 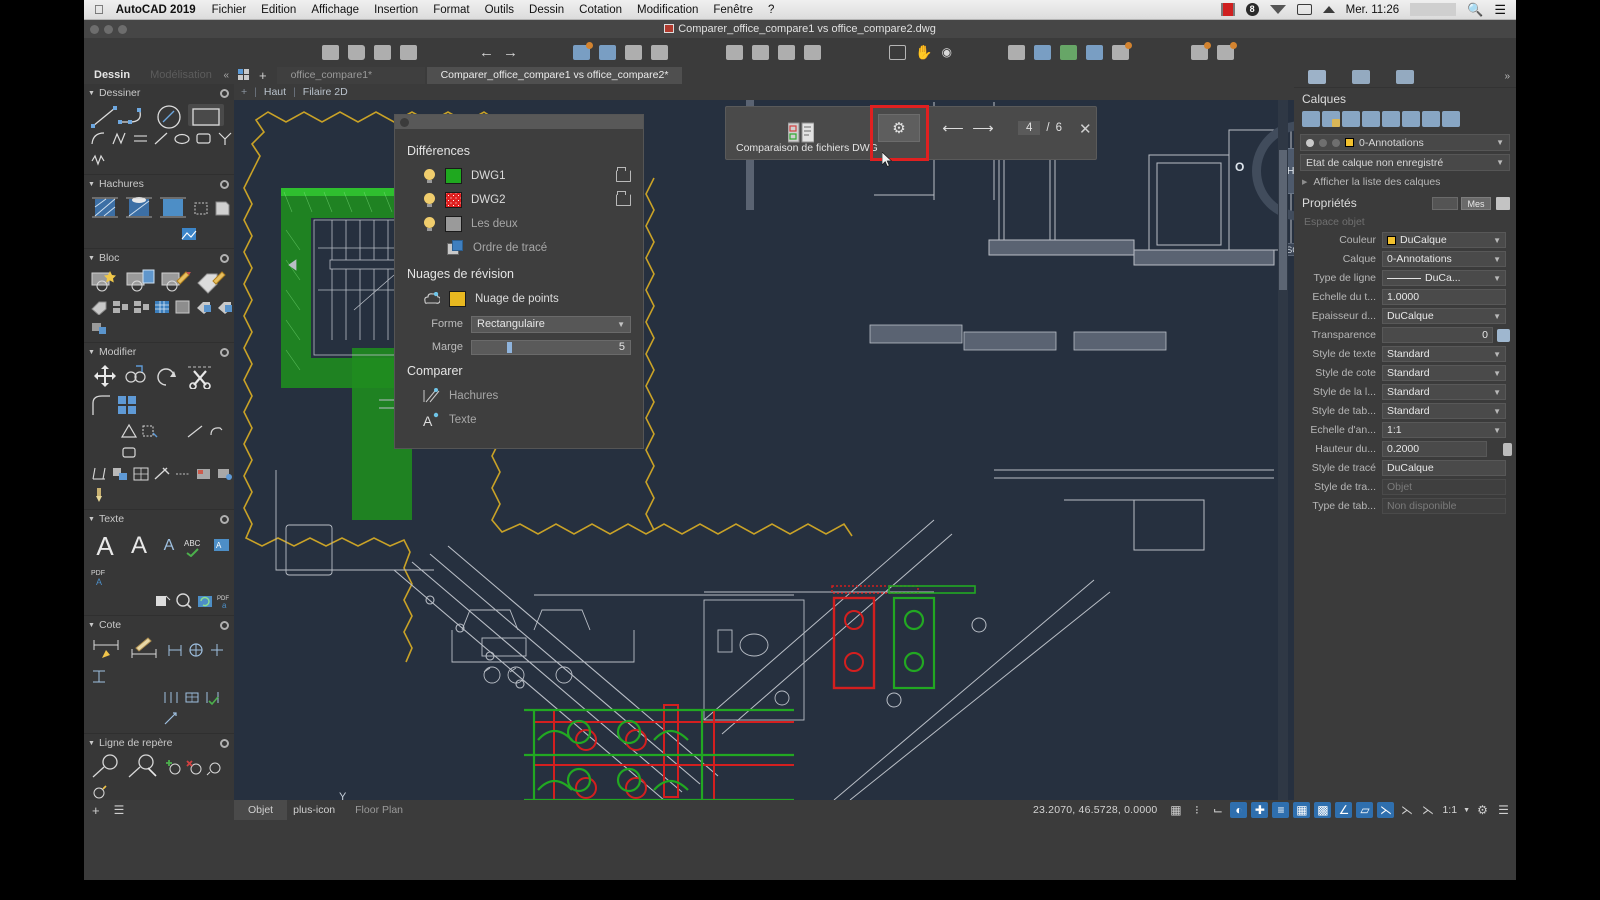 I want to click on create-block-icon, so click(x=105, y=281).